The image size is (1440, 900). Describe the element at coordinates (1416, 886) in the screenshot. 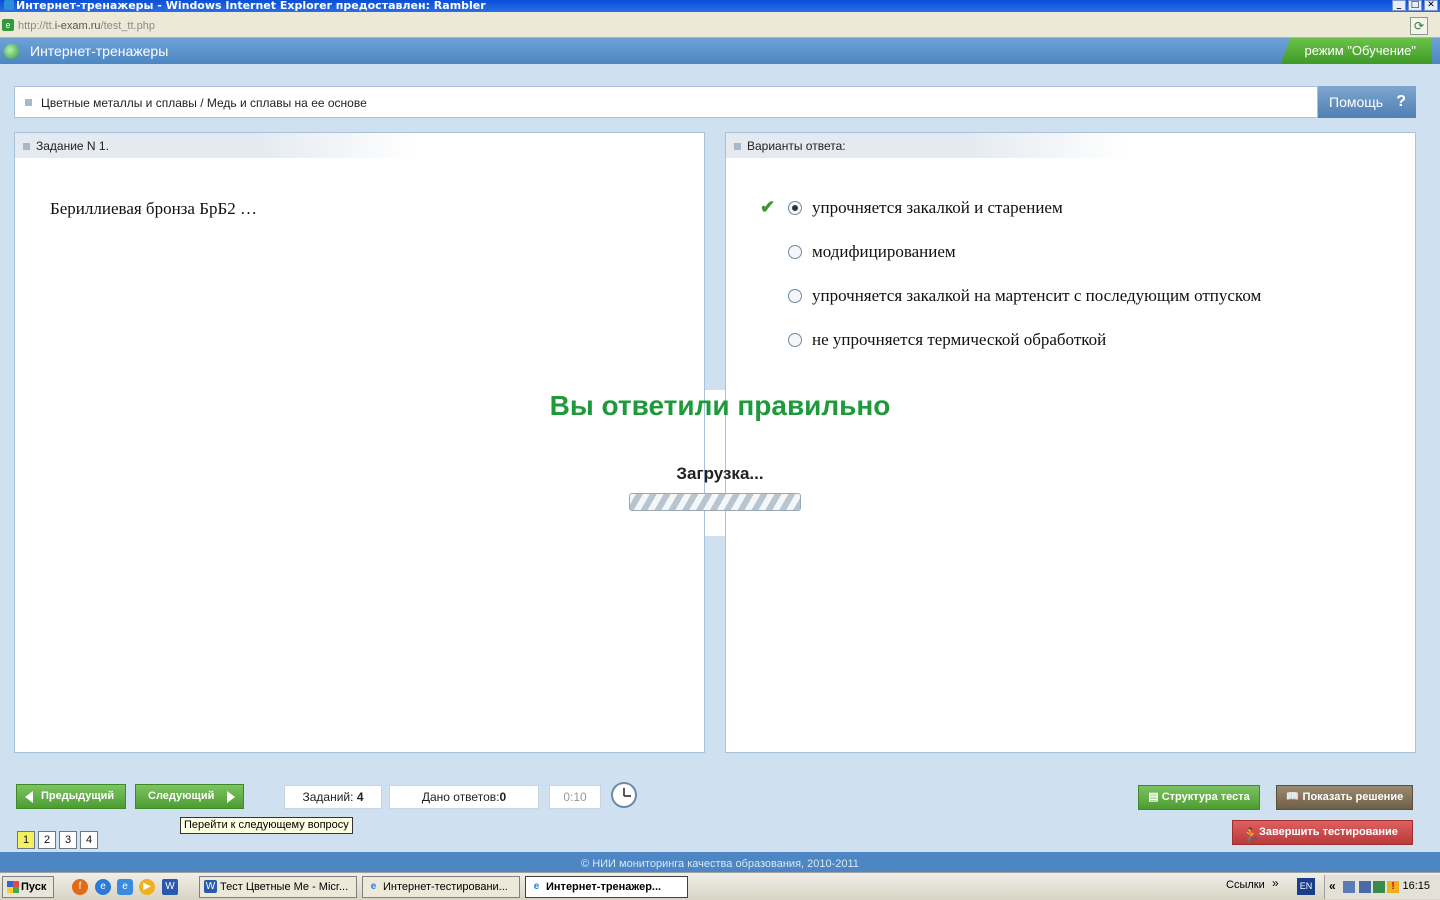

I see `system-clock: 16:15` at that location.